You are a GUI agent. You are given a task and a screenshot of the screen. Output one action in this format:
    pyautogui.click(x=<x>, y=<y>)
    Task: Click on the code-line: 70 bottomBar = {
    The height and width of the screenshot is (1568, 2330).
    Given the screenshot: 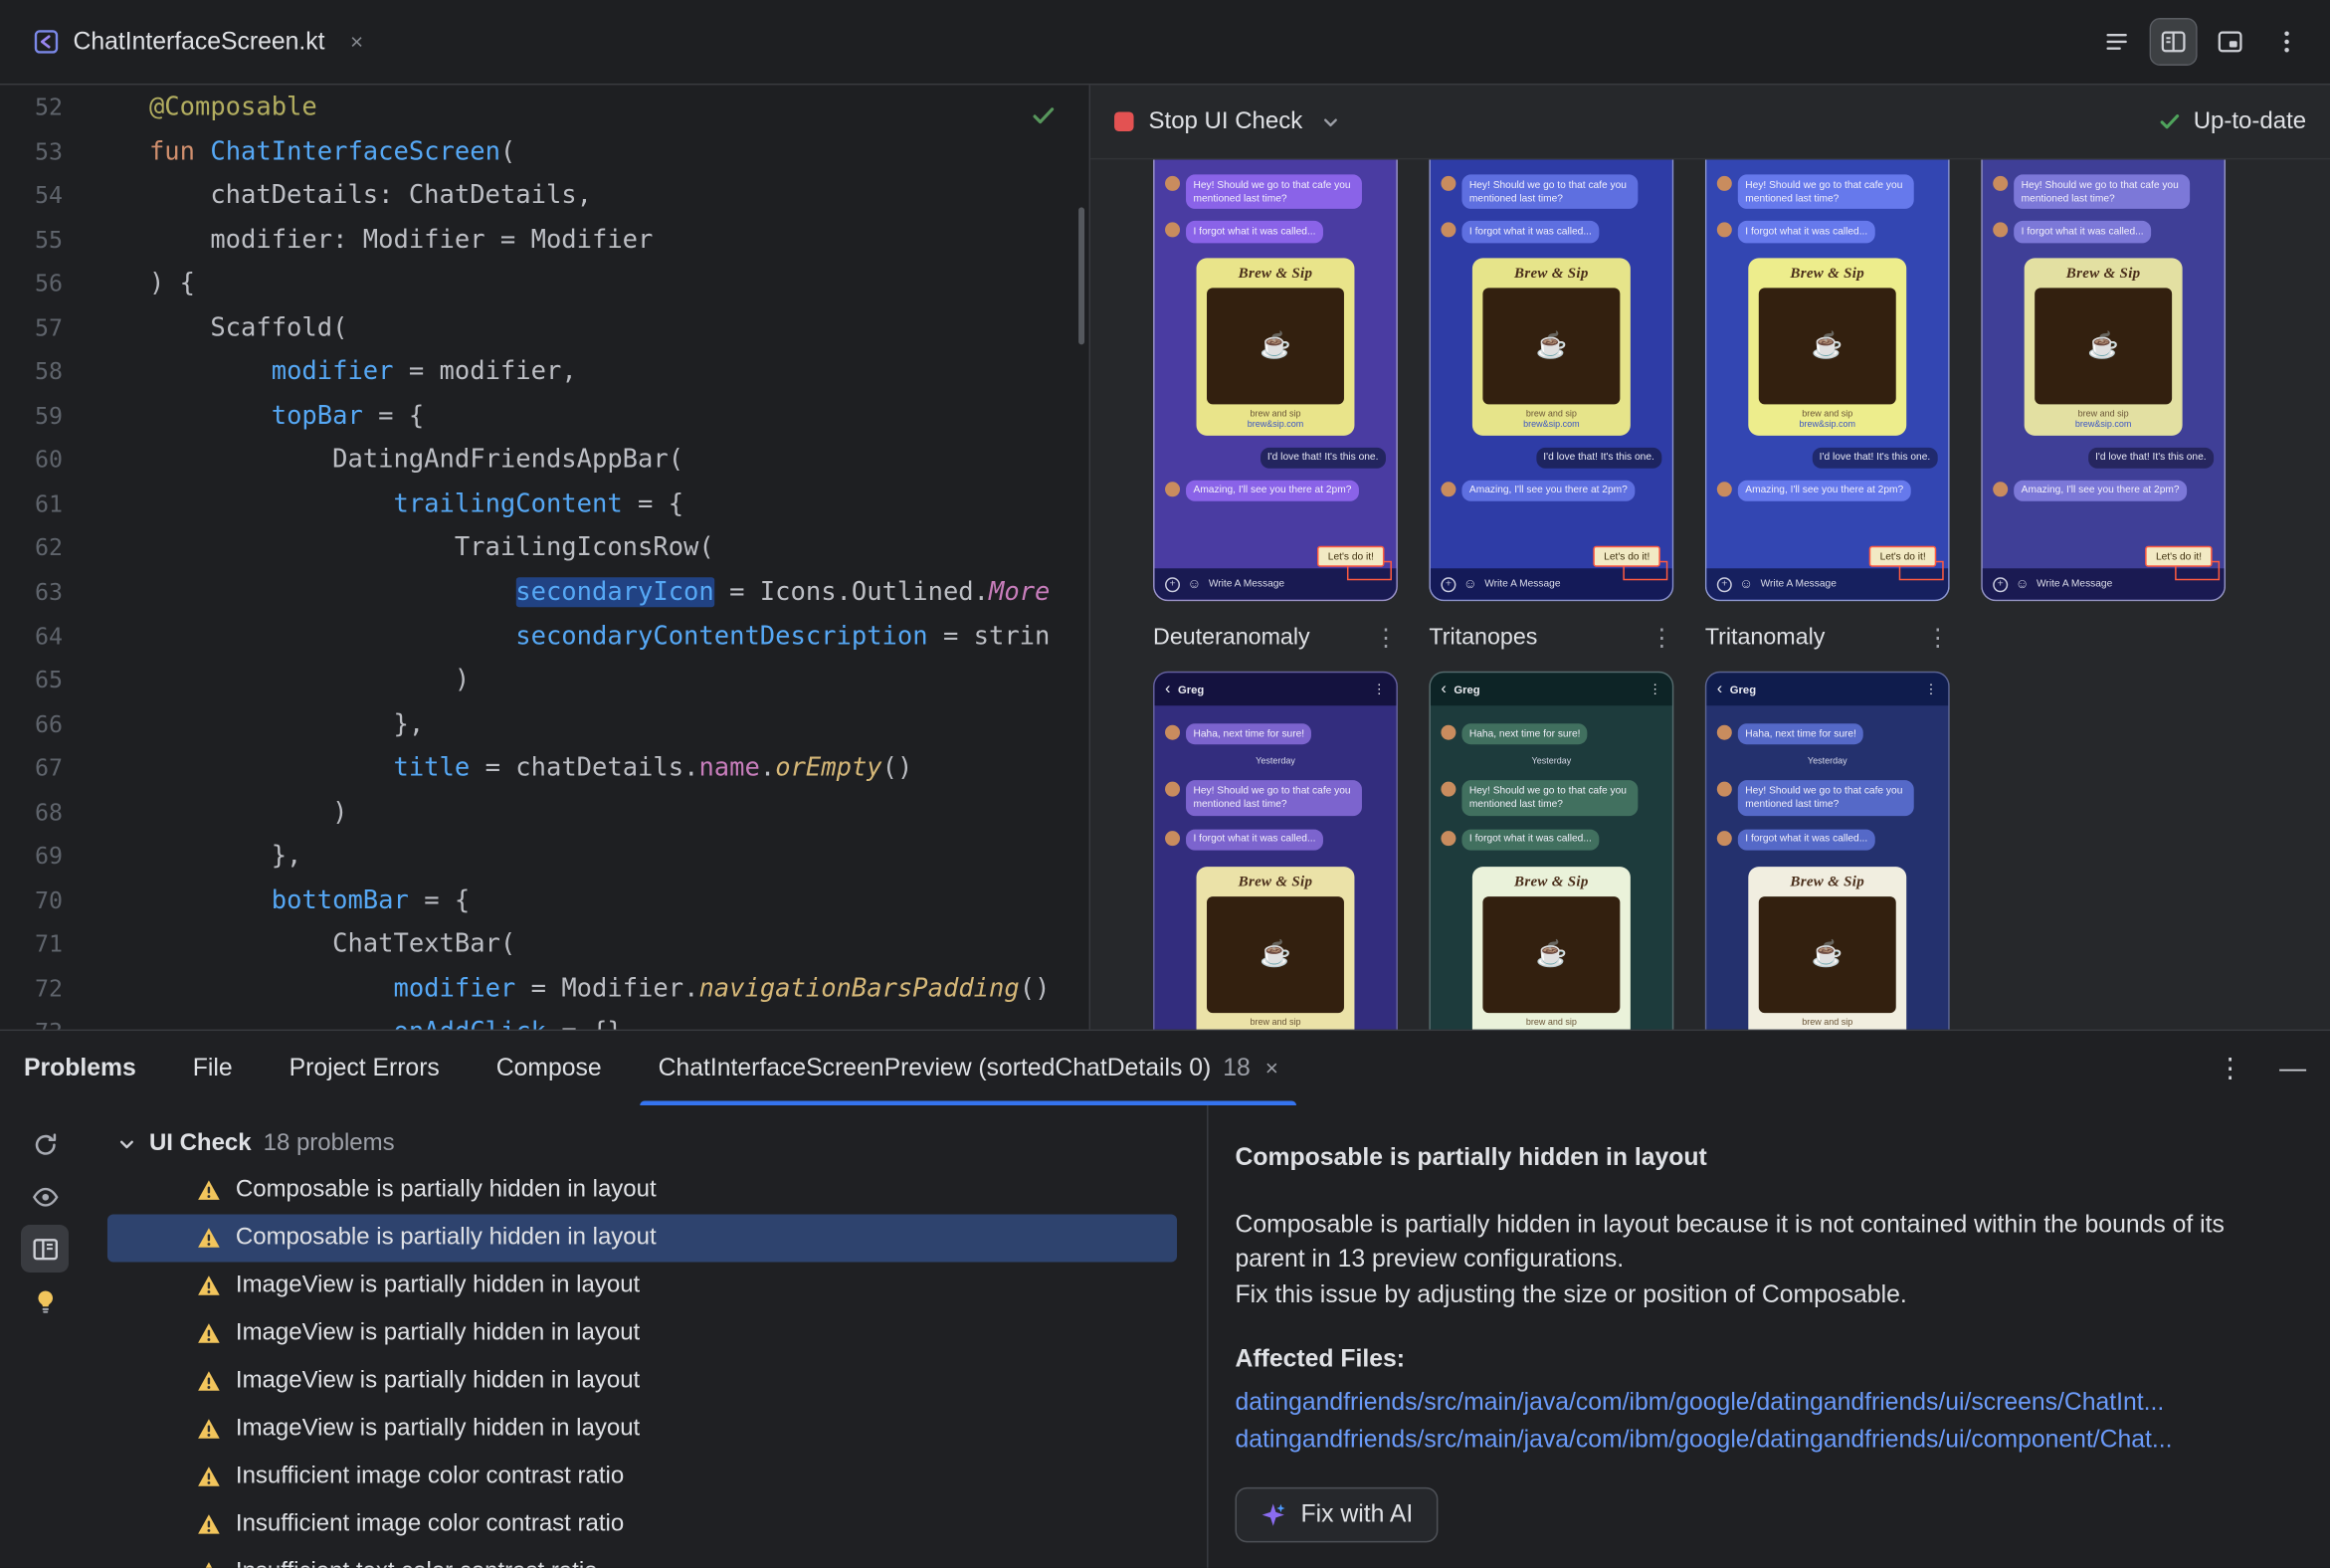 What is the action you would take?
    pyautogui.click(x=544, y=901)
    